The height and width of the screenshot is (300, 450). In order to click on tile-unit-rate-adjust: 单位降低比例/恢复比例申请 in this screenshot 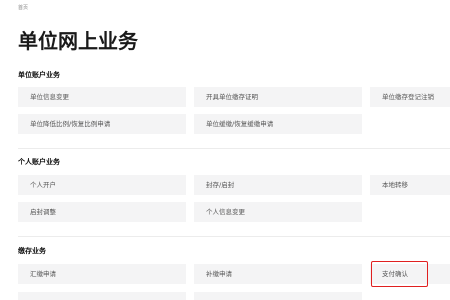, I will do `click(102, 124)`.